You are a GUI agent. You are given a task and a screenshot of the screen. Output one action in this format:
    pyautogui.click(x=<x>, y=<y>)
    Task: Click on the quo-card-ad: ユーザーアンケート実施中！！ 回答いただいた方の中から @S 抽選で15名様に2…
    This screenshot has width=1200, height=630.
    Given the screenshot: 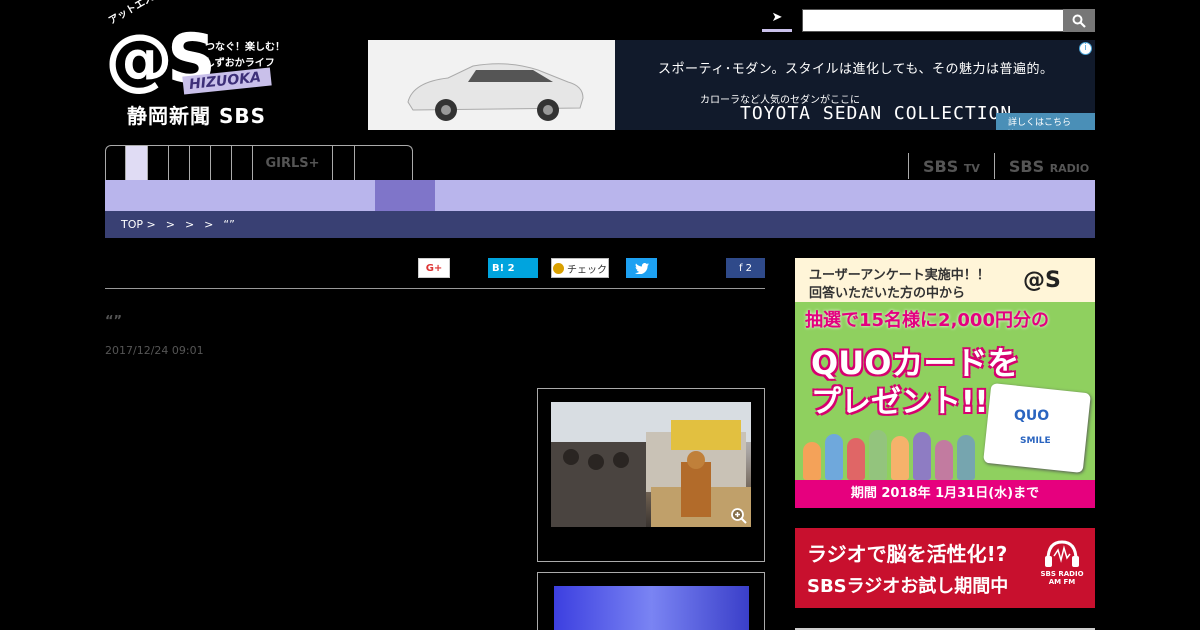 What is the action you would take?
    pyautogui.click(x=945, y=383)
    